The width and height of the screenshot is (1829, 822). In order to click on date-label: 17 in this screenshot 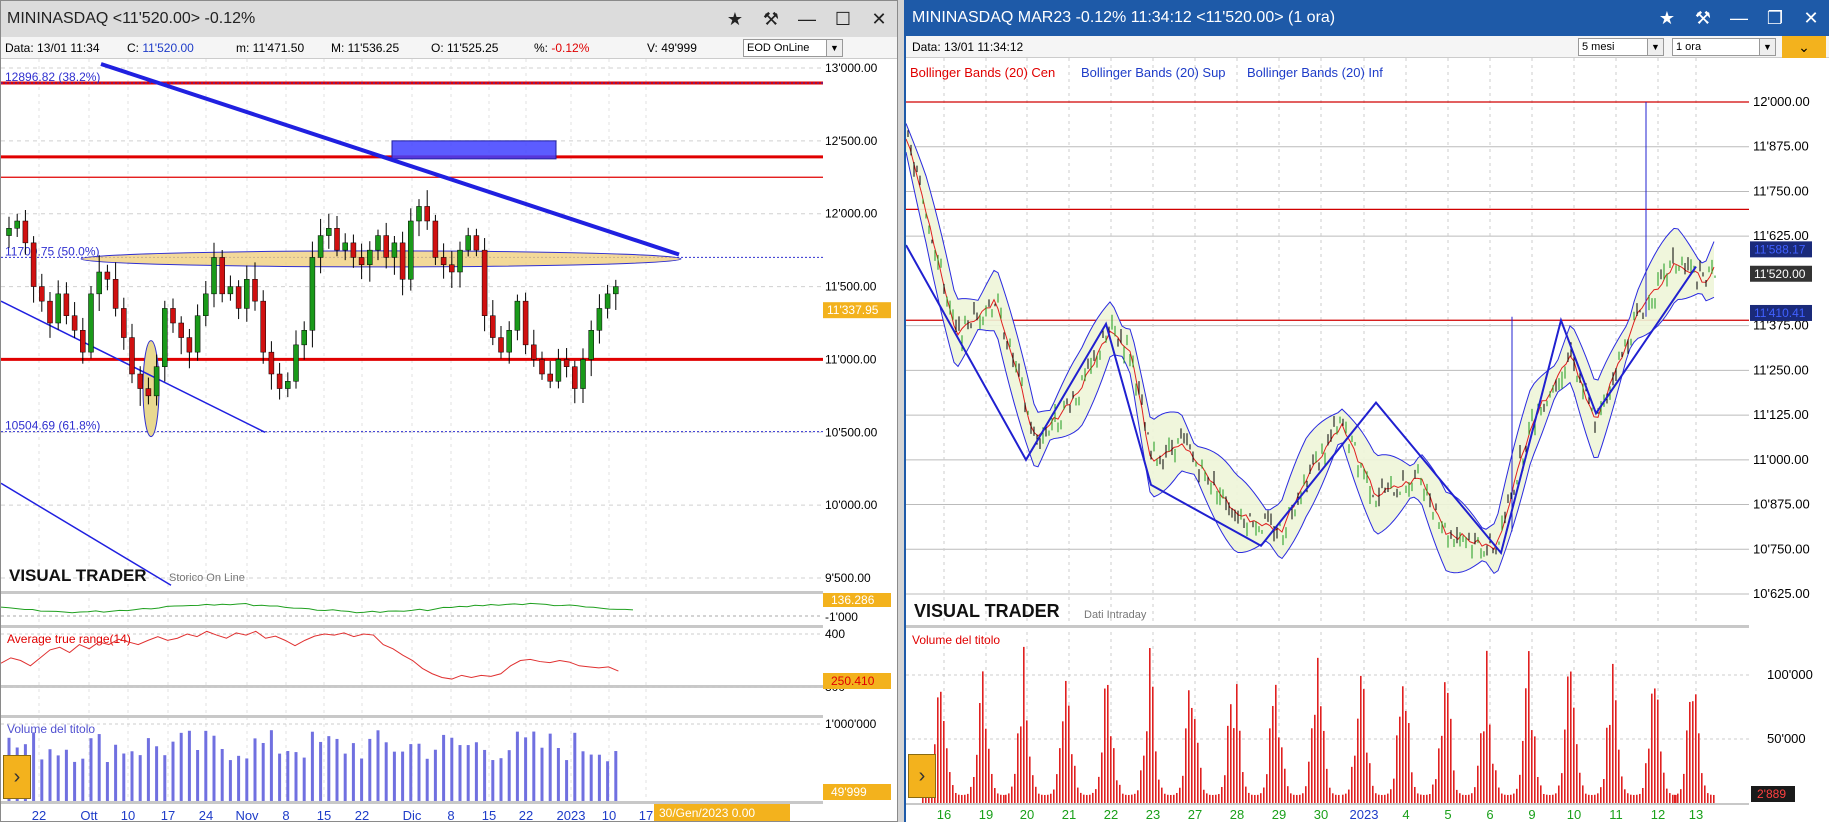, I will do `click(646, 815)`.